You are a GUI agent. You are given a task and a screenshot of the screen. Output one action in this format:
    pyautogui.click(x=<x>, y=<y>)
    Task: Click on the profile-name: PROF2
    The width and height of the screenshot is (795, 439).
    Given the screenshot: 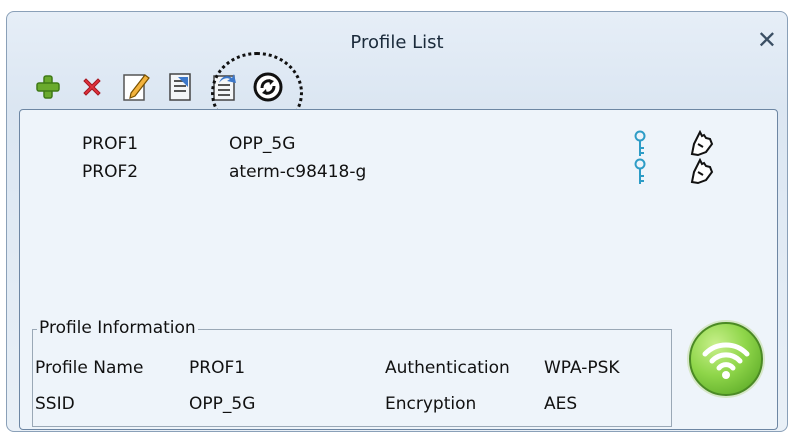 What is the action you would take?
    pyautogui.click(x=110, y=172)
    